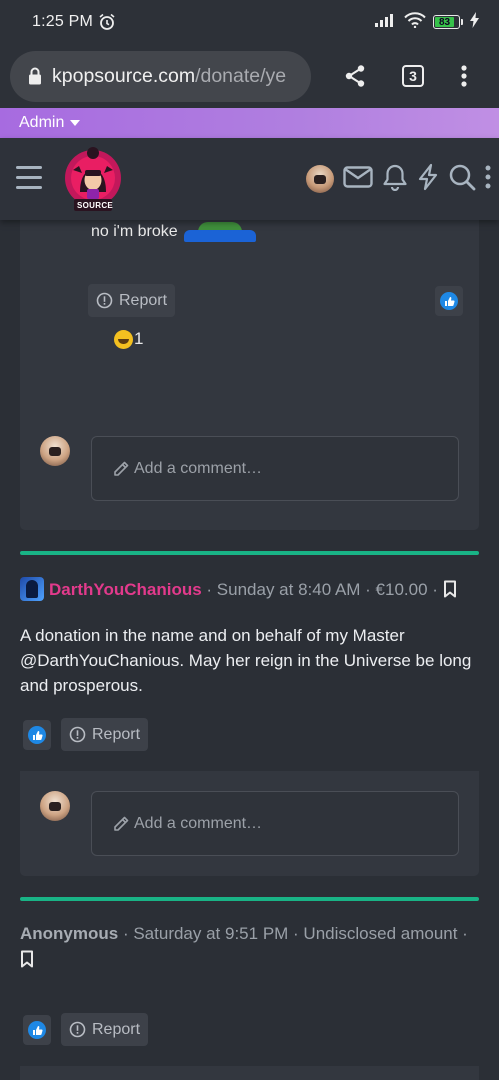  I want to click on status-bar: 1:25 PM 83, so click(249, 22).